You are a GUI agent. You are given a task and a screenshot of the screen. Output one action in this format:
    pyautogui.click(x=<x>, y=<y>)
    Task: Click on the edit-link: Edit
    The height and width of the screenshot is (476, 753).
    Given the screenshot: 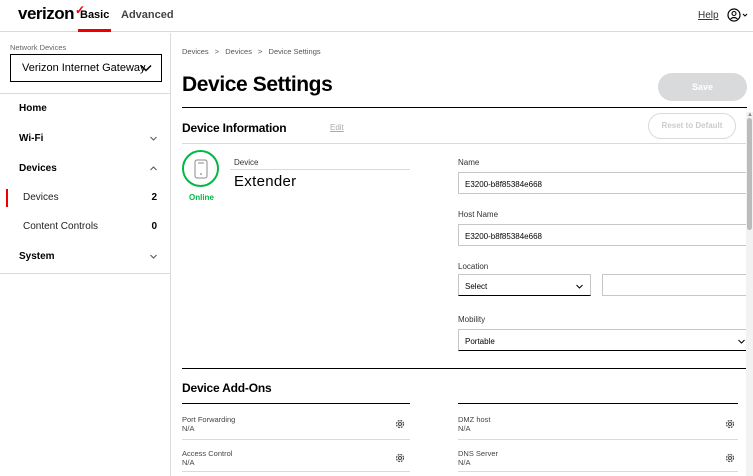 What is the action you would take?
    pyautogui.click(x=337, y=127)
    